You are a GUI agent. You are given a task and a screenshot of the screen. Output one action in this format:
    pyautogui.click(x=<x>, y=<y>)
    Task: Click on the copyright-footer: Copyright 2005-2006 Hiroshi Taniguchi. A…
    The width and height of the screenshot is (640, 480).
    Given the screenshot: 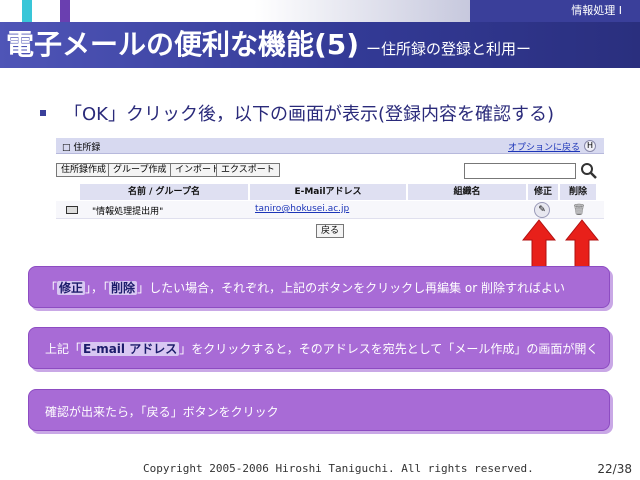 What is the action you would take?
    pyautogui.click(x=338, y=468)
    